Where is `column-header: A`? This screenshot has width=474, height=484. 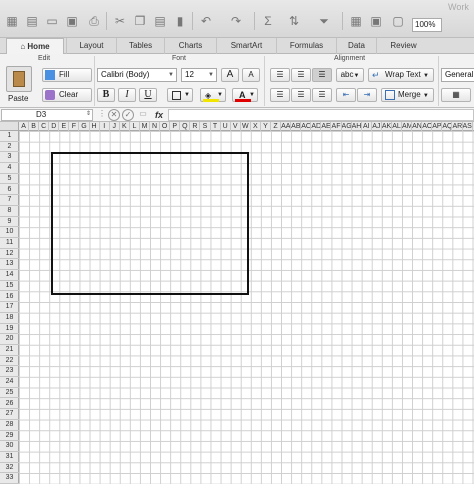 column-header: A is located at coordinates (24, 126).